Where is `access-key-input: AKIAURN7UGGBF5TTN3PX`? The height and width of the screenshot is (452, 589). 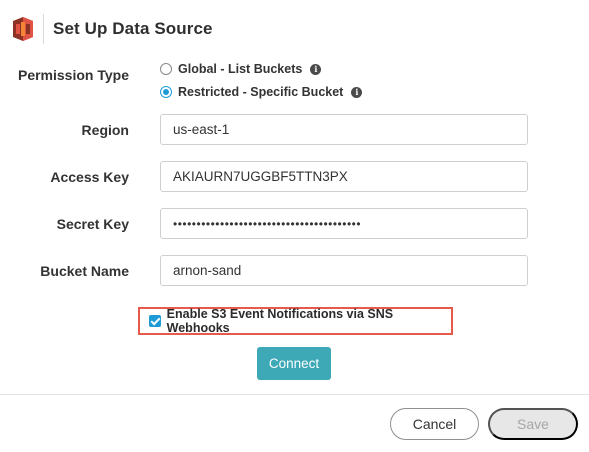
access-key-input: AKIAURN7UGGBF5TTN3PX is located at coordinates (344, 176).